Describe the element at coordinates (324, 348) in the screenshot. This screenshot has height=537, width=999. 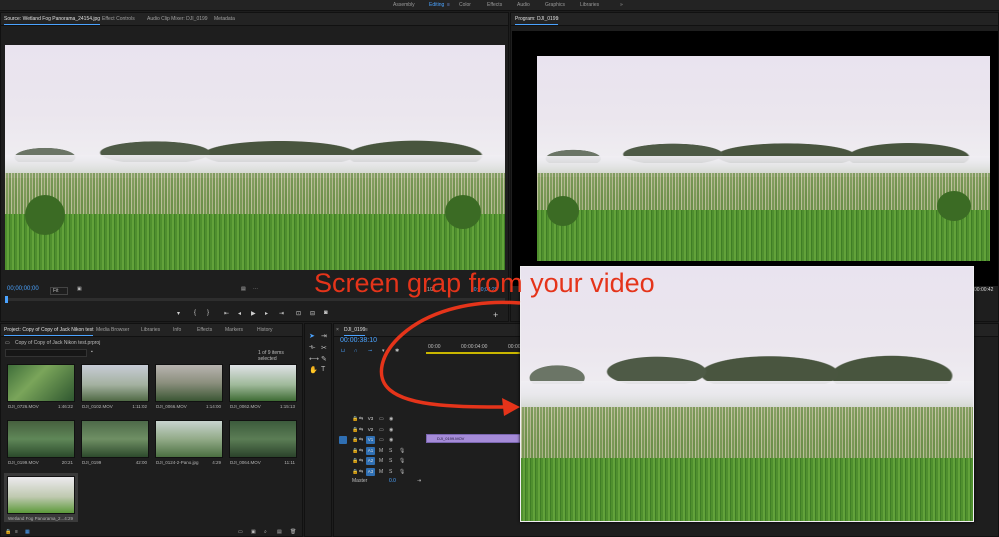
I see `razor-tool-icon: ✂` at that location.